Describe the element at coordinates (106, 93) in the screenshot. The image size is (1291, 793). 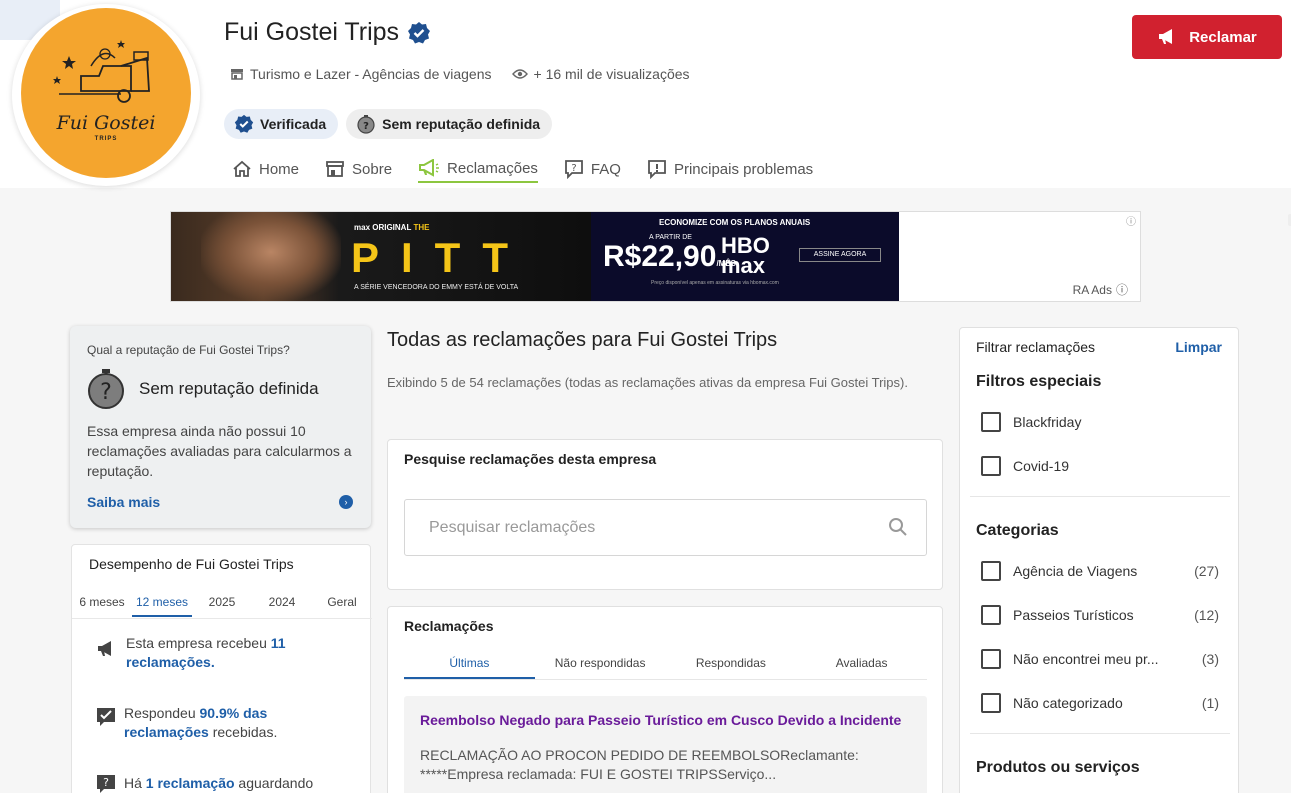
I see `company-logo: Fui Gostei TRIPS` at that location.